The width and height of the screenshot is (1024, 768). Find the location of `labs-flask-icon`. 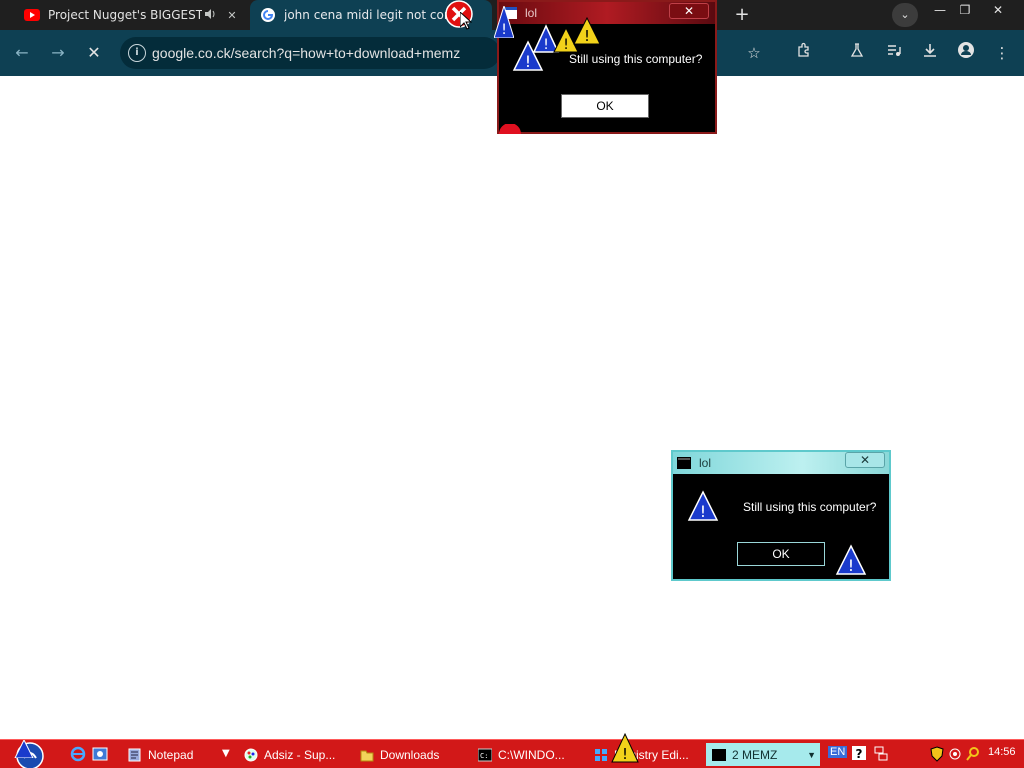

labs-flask-icon is located at coordinates (857, 53).